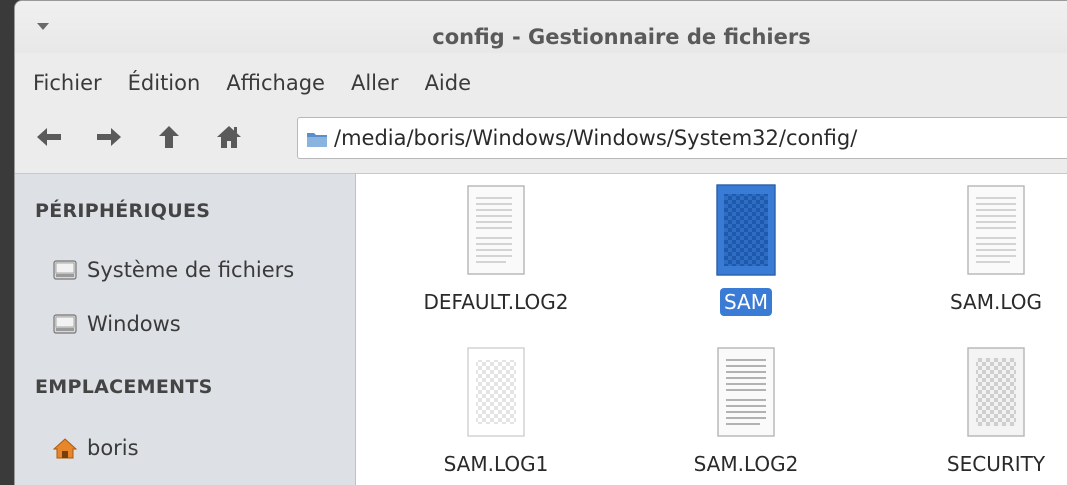 This screenshot has height=485, width=1067. I want to click on file-item: SECURITY, so click(976, 412).